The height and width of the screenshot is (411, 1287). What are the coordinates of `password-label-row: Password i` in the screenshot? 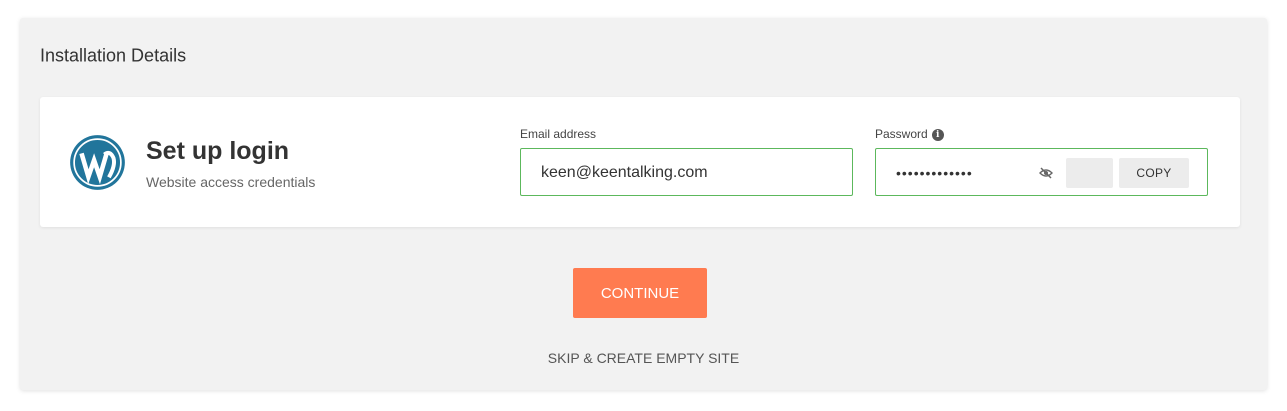 It's located at (909, 134).